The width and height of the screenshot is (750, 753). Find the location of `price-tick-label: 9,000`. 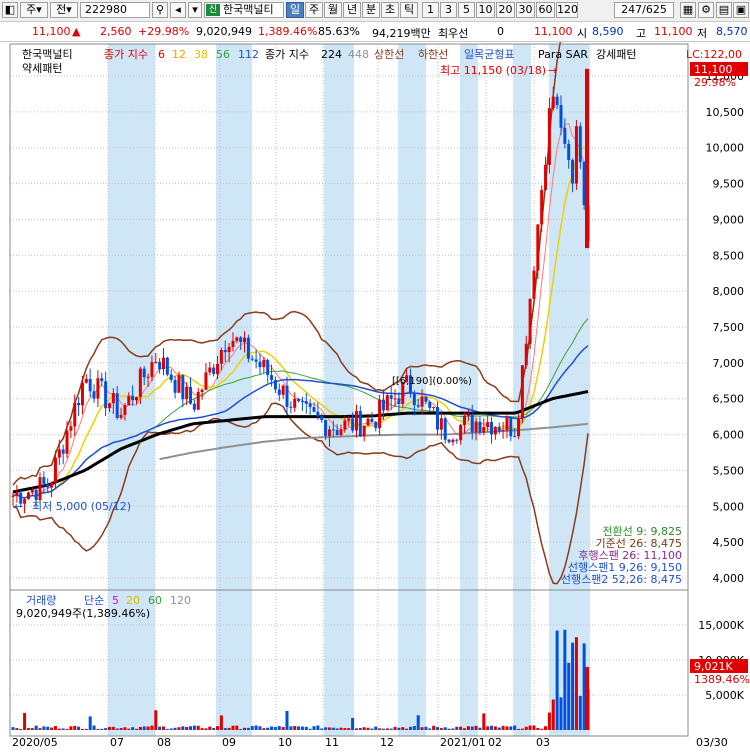

price-tick-label: 9,000 is located at coordinates (729, 219).